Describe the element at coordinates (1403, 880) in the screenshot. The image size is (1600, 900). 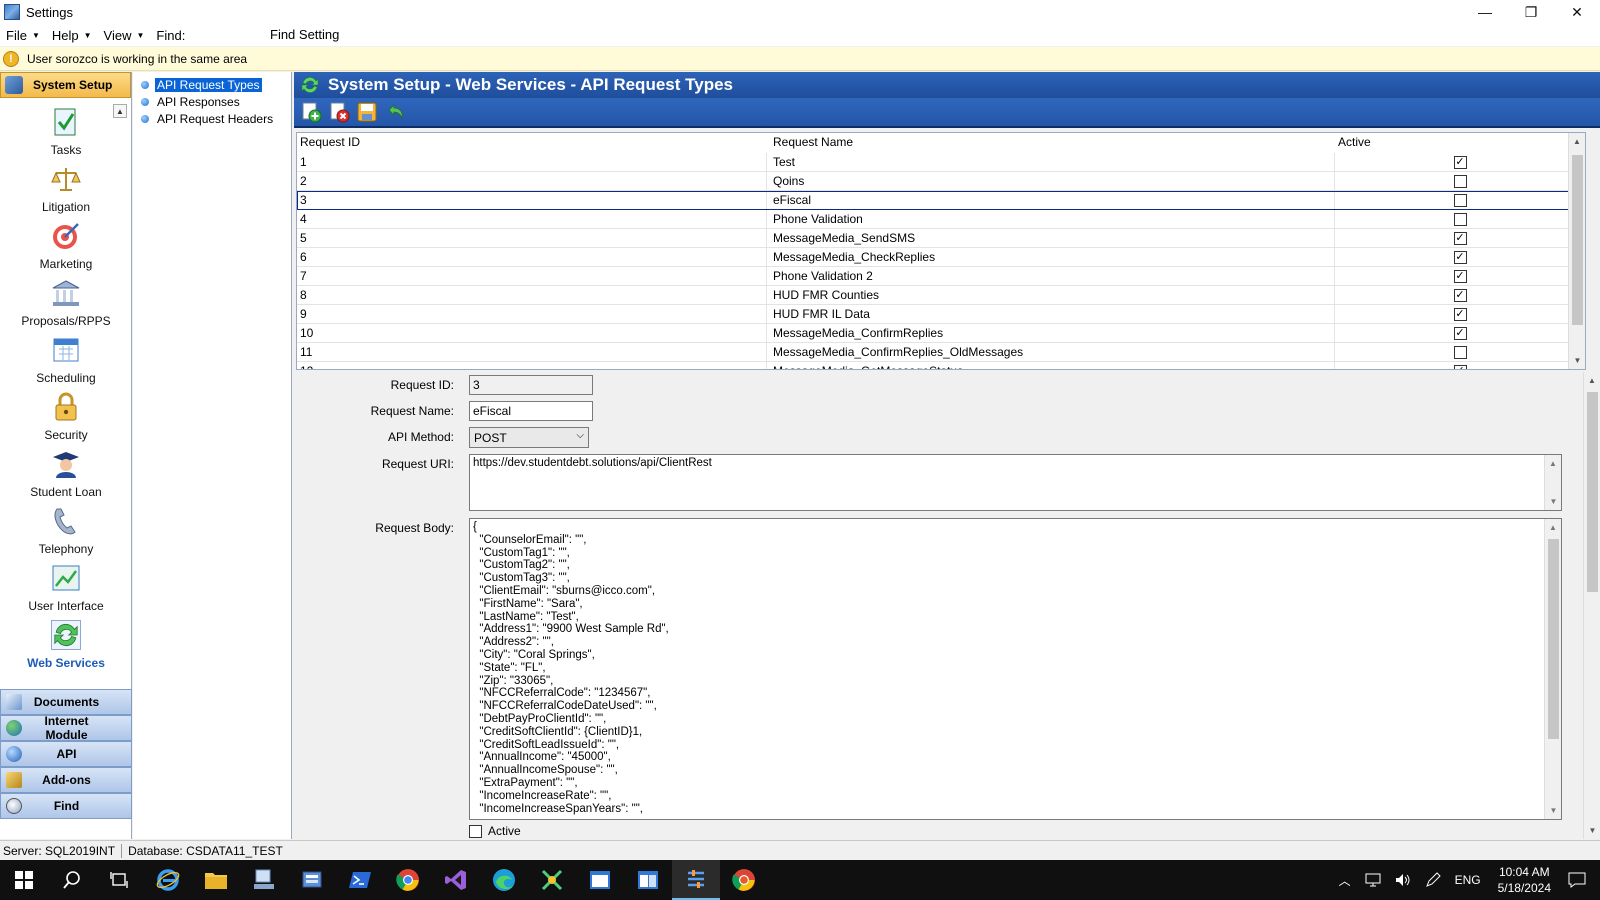
I see `volume-icon` at that location.